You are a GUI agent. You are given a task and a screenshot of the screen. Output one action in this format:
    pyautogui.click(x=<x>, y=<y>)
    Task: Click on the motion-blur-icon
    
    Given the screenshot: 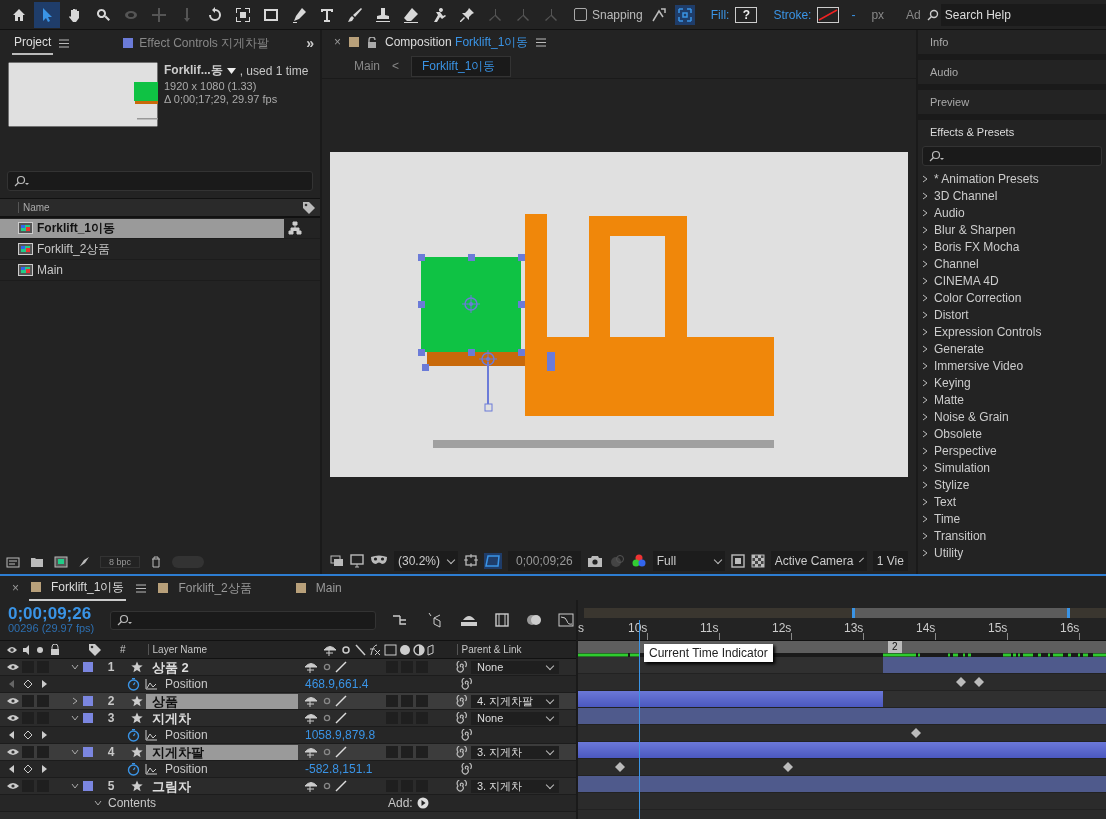 What is the action you would take?
    pyautogui.click(x=534, y=620)
    